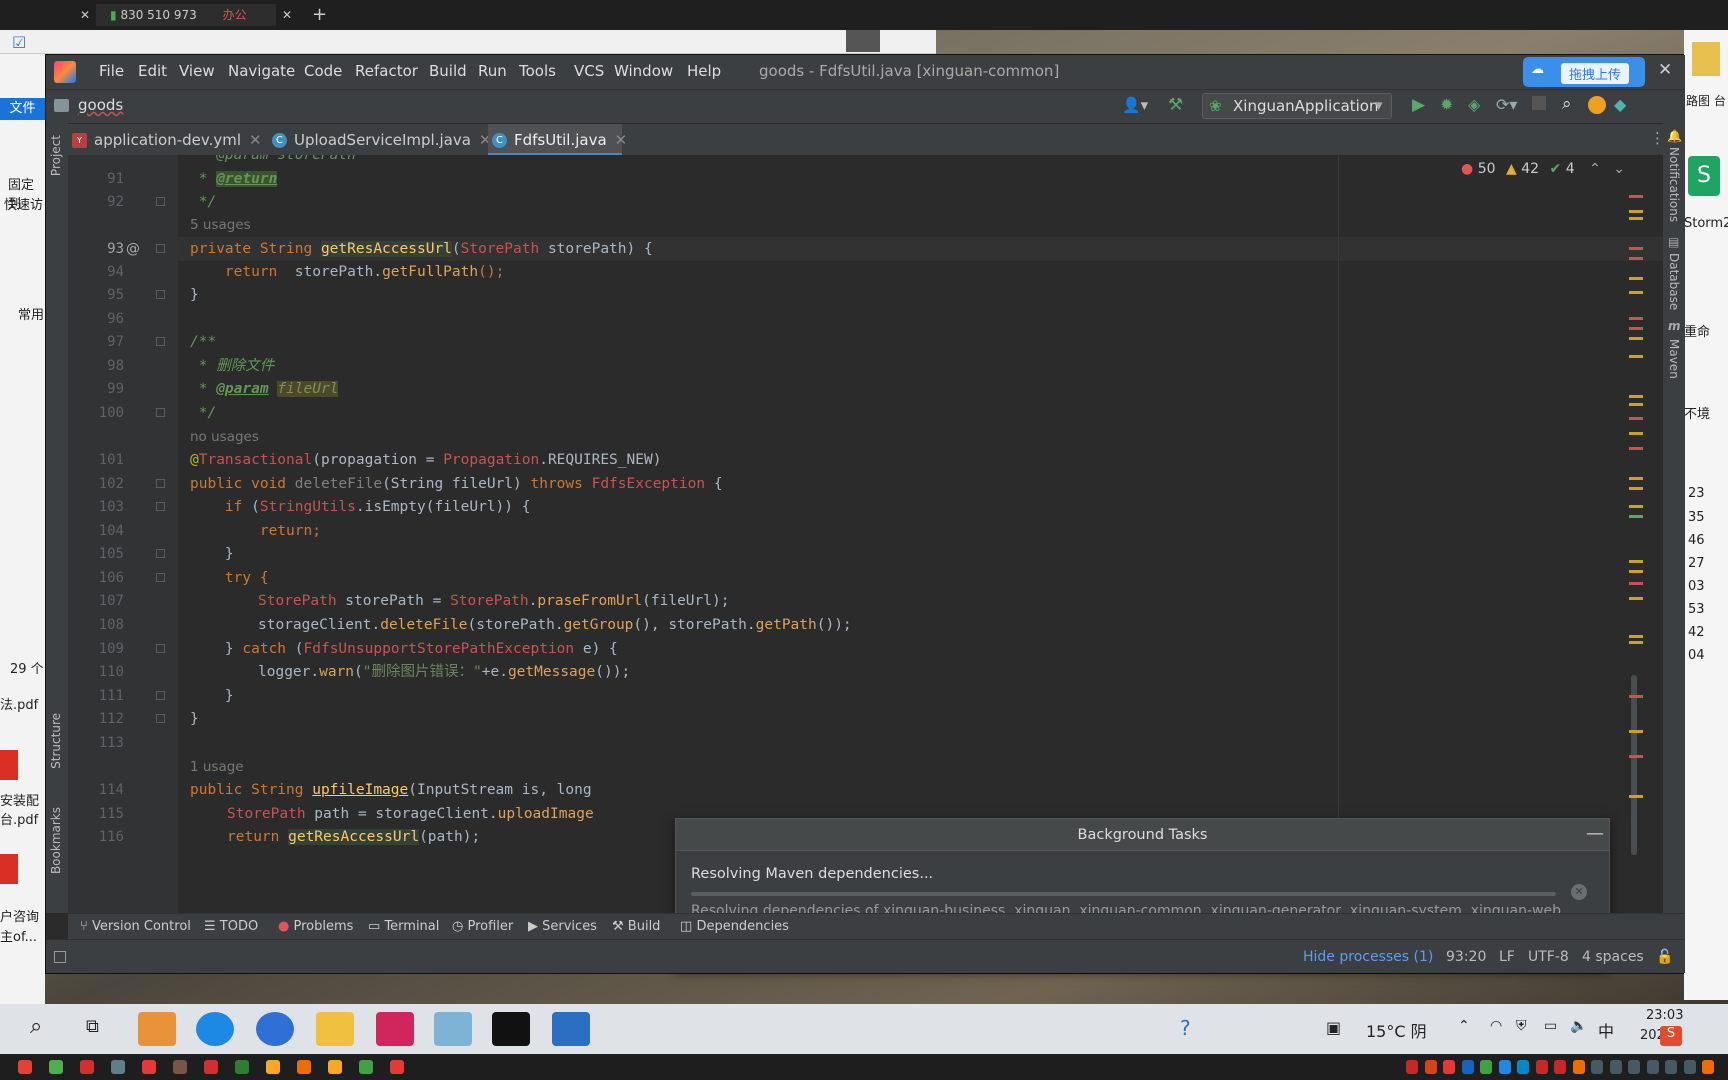 This screenshot has width=1728, height=1080. Describe the element at coordinates (1674, 281) in the screenshot. I see `database-tool-tab: Database` at that location.